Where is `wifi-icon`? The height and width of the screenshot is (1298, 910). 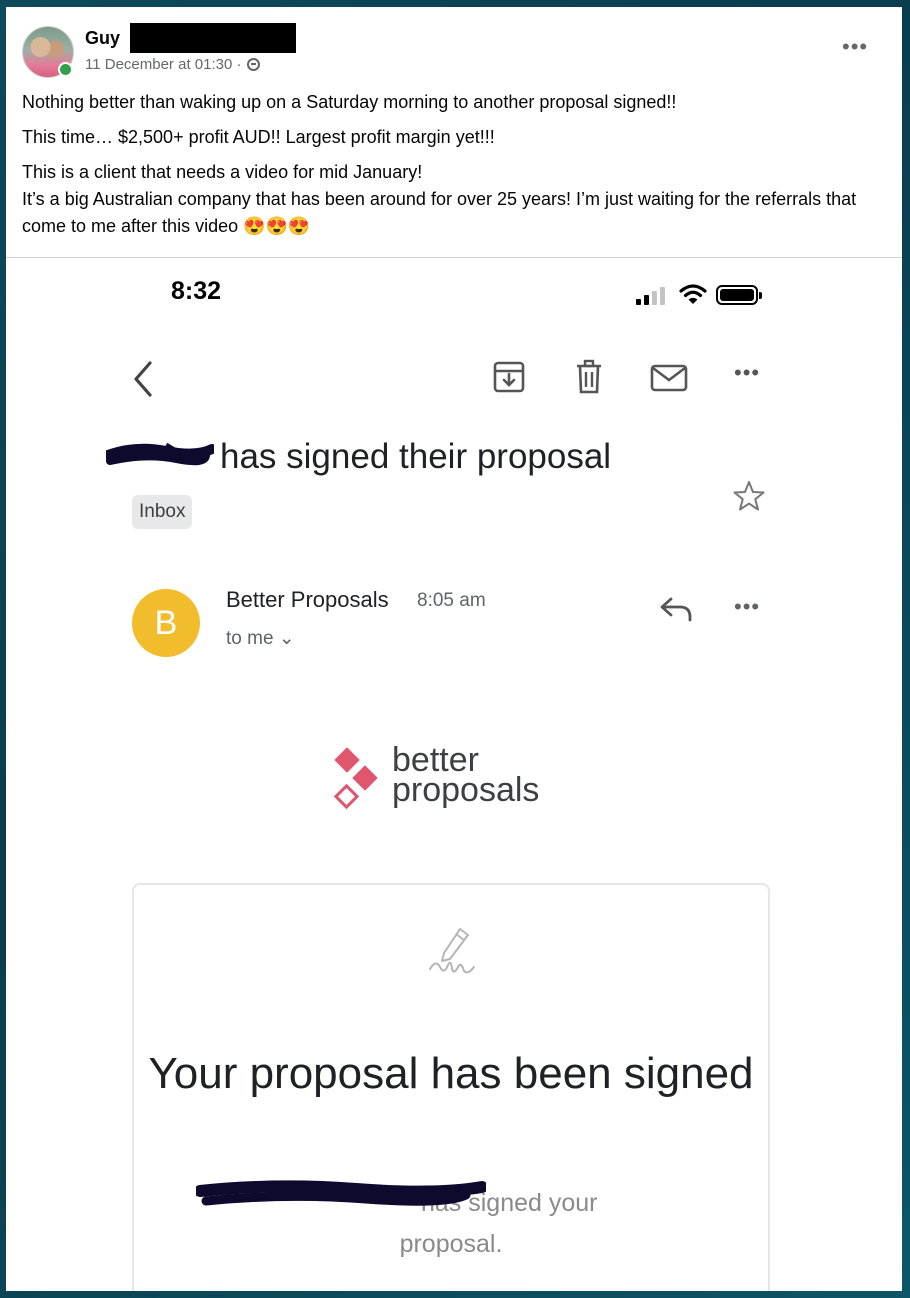
wifi-icon is located at coordinates (693, 294).